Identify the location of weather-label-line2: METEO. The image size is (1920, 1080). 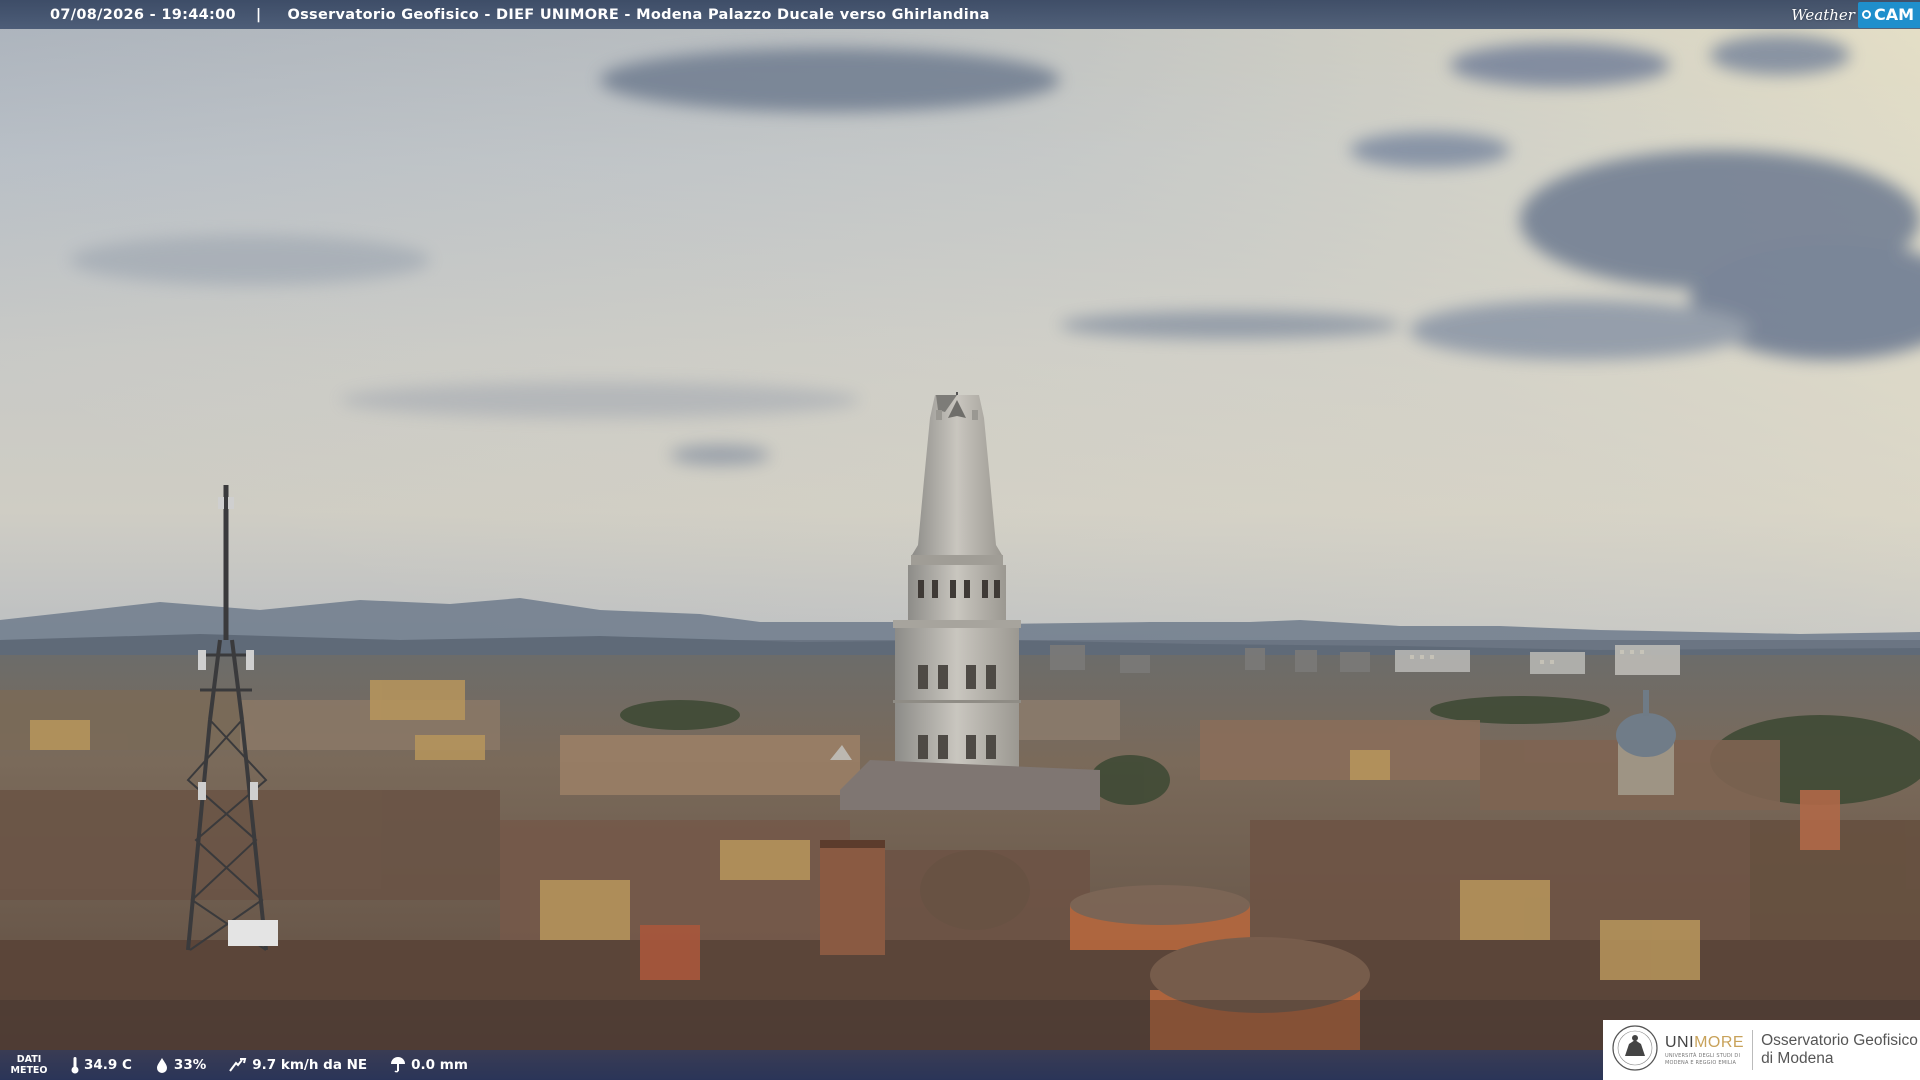
(29, 1070).